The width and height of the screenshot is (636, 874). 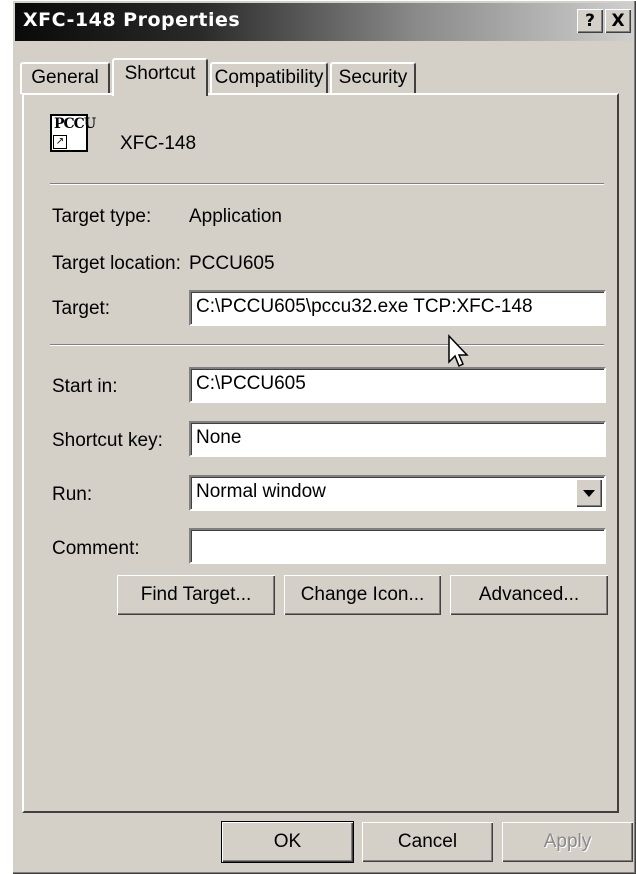 What do you see at coordinates (65, 78) in the screenshot?
I see `tab-general: General` at bounding box center [65, 78].